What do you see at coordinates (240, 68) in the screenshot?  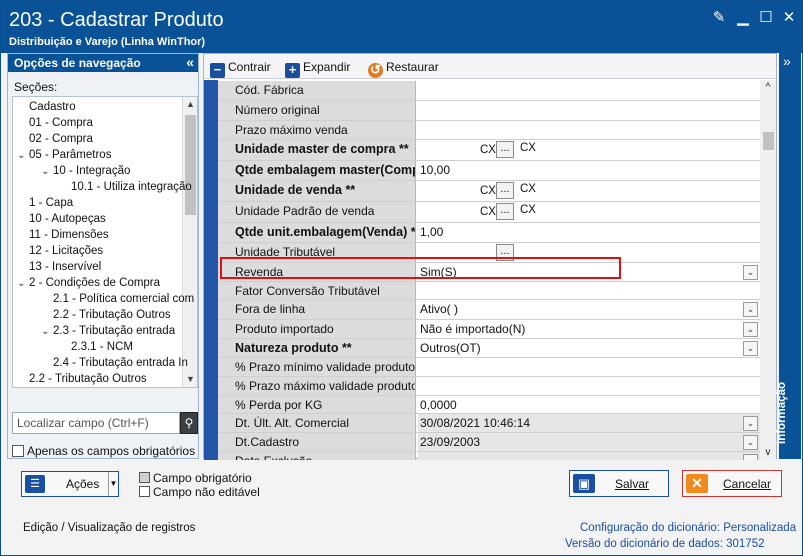 I see `contract-button: − Contrair` at bounding box center [240, 68].